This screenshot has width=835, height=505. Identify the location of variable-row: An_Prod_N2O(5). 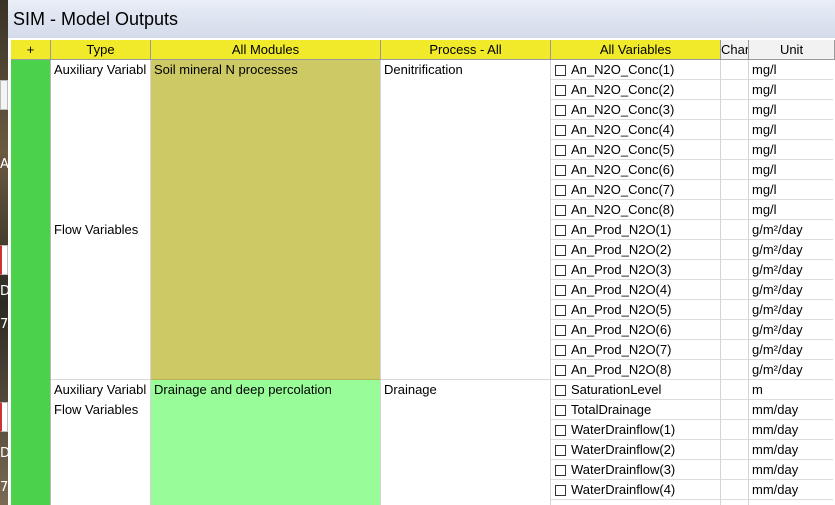
(636, 310).